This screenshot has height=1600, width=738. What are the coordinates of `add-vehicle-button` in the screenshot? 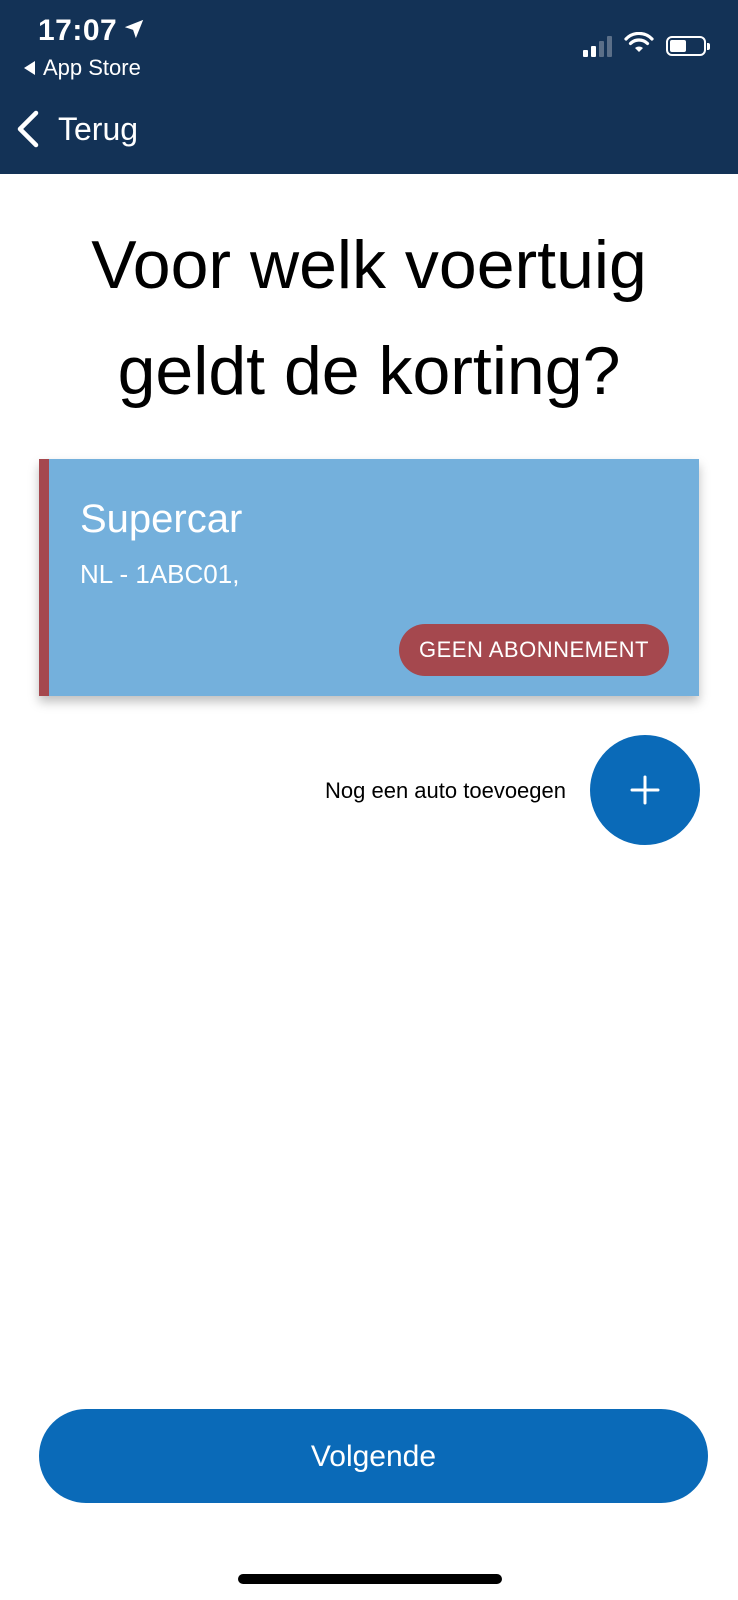 It's located at (645, 790).